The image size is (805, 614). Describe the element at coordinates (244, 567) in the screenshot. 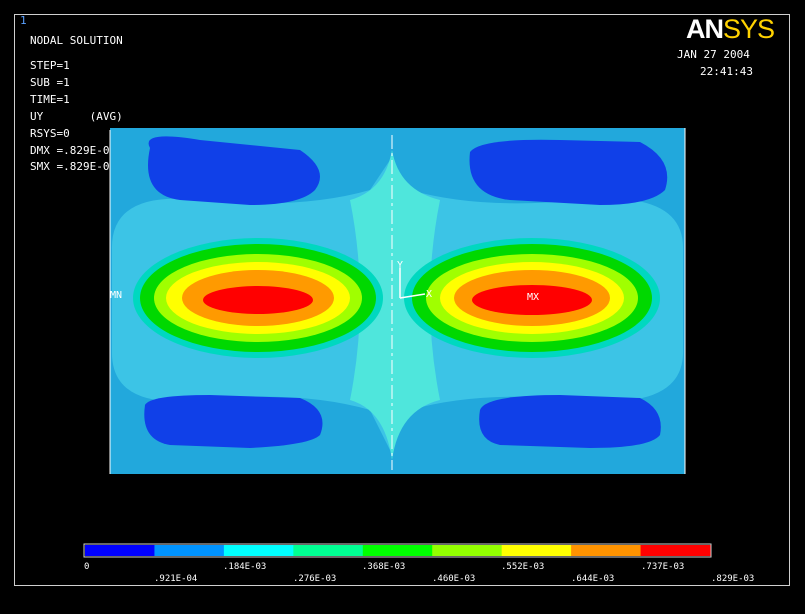

I see `legend-label-2: .184E-03` at that location.